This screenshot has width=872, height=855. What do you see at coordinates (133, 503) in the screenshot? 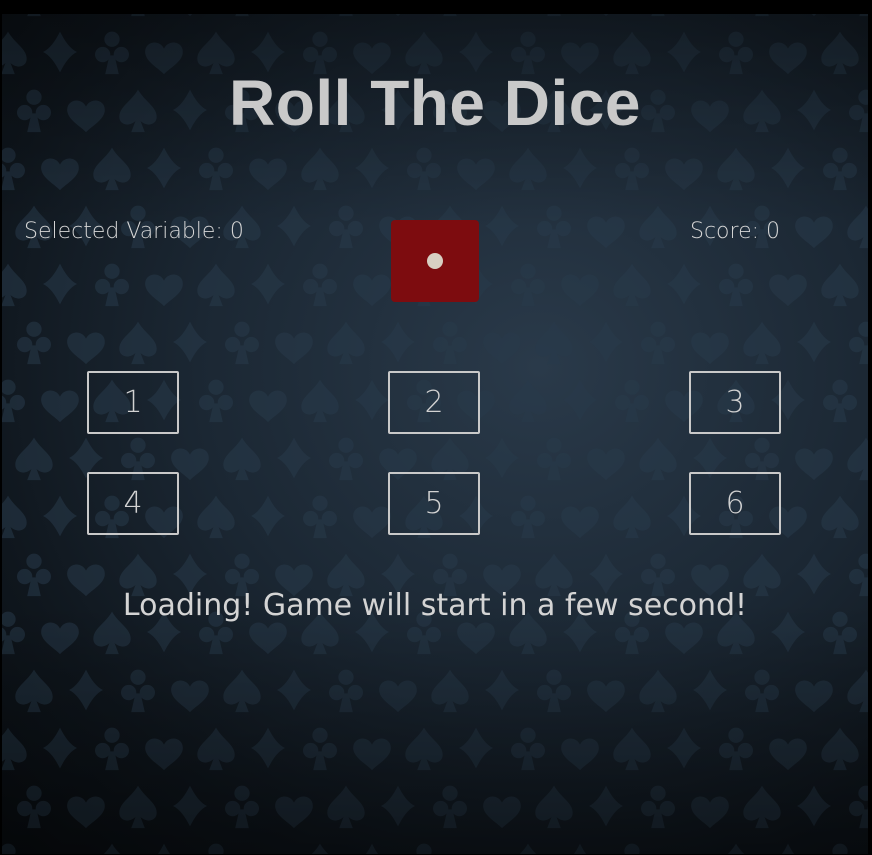
I see `number-button-4: 4` at bounding box center [133, 503].